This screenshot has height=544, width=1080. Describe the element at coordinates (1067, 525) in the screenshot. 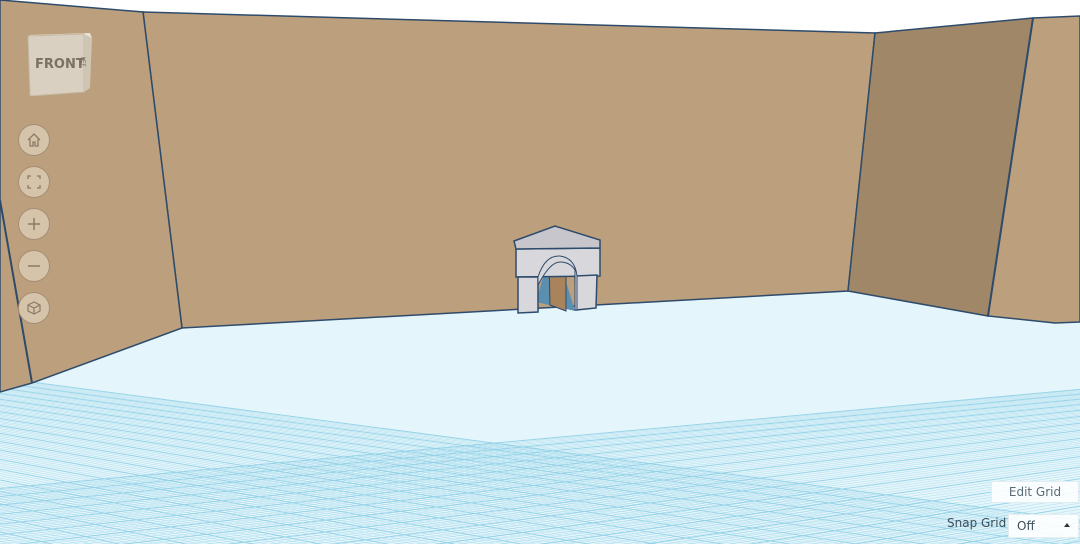

I see `caret-up-icon` at that location.